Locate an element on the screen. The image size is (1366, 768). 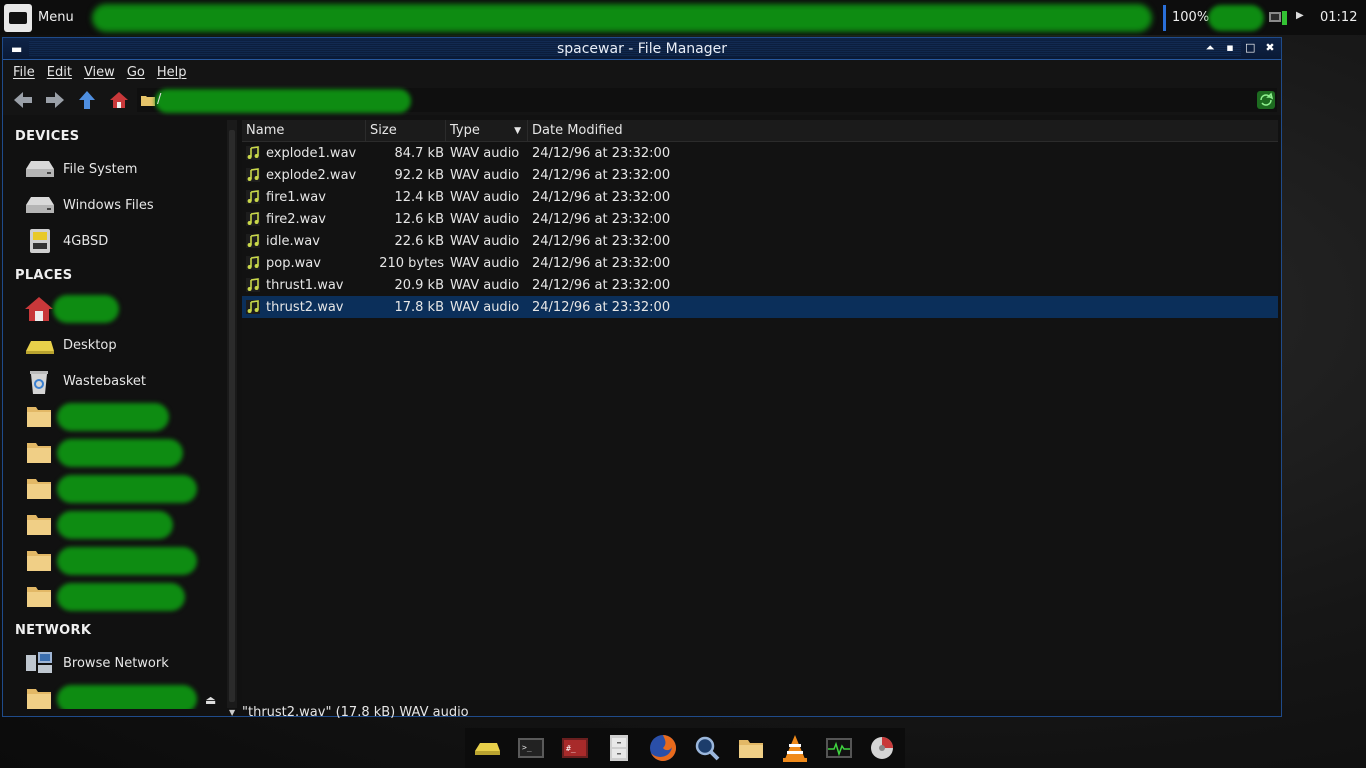
sidebar-item-windows-files: Windows Files is located at coordinates (88, 205).